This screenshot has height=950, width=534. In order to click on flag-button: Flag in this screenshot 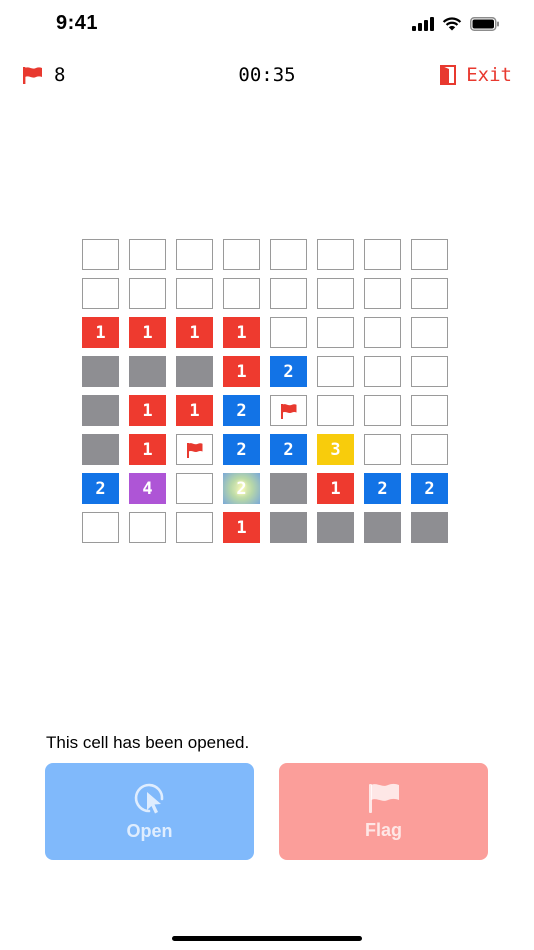, I will do `click(383, 811)`.